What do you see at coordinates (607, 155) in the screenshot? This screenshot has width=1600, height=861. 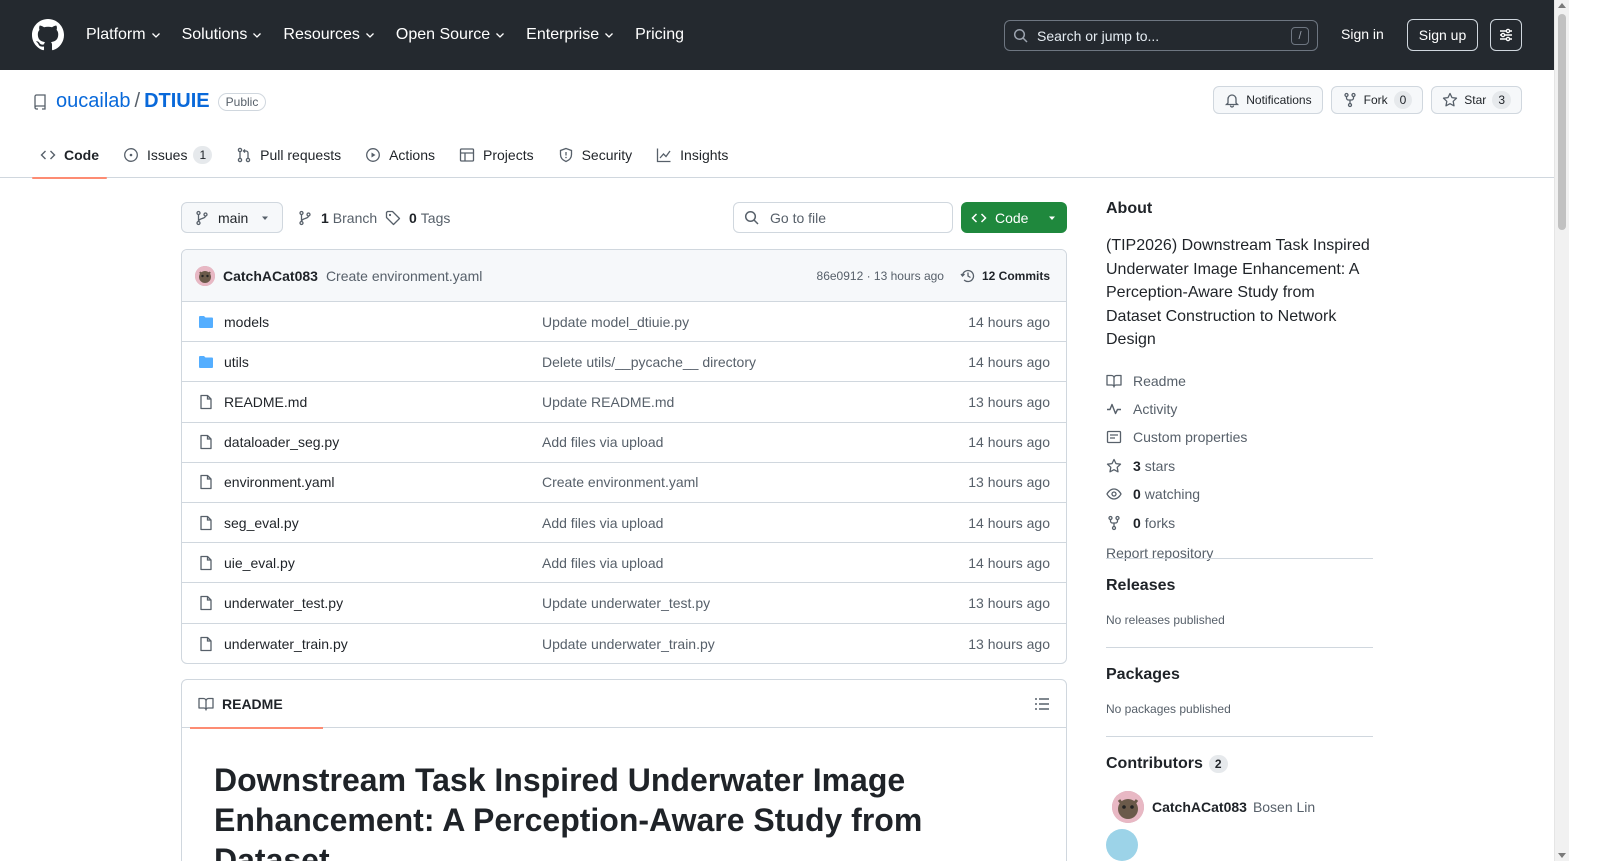 I see `tab-label: Security` at bounding box center [607, 155].